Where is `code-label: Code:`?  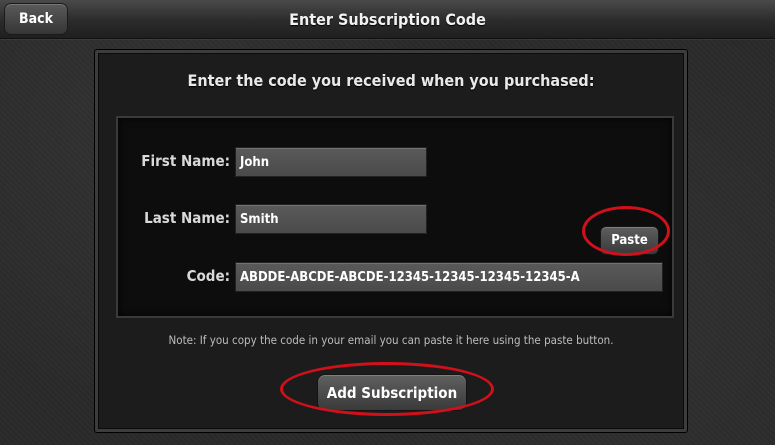
code-label: Code: is located at coordinates (208, 276).